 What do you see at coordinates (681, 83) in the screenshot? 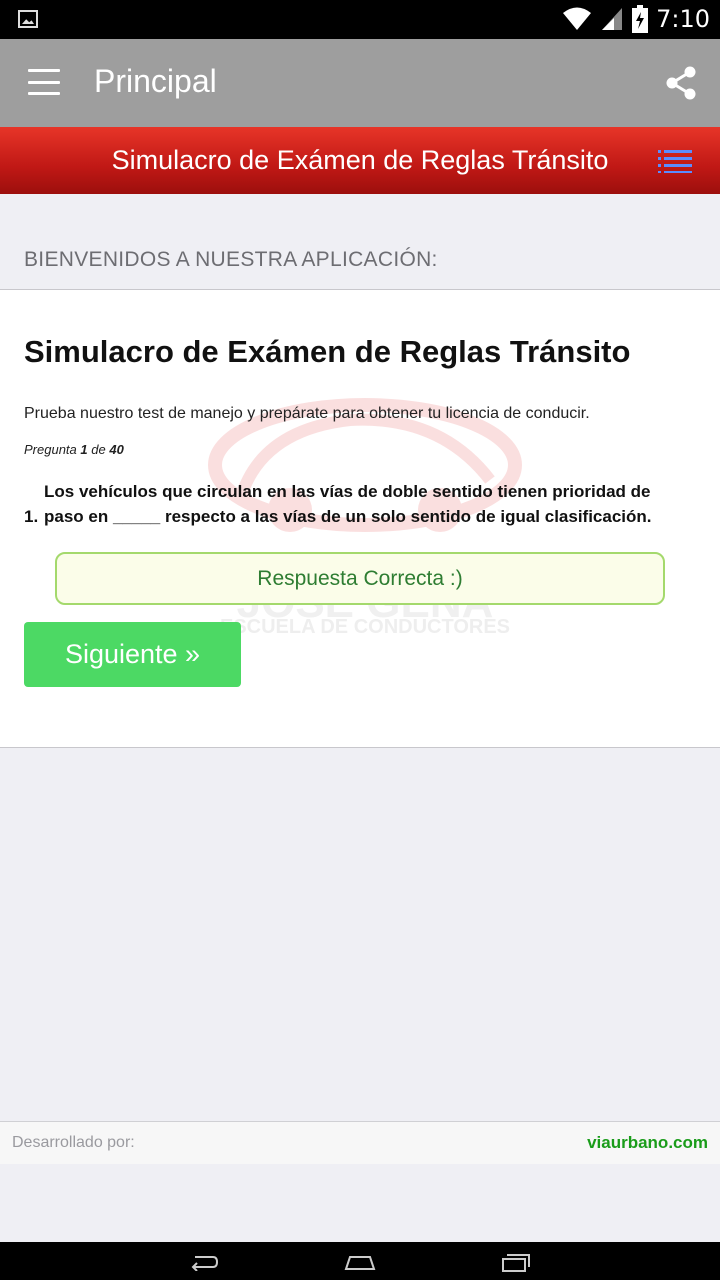
I see `share-icon` at bounding box center [681, 83].